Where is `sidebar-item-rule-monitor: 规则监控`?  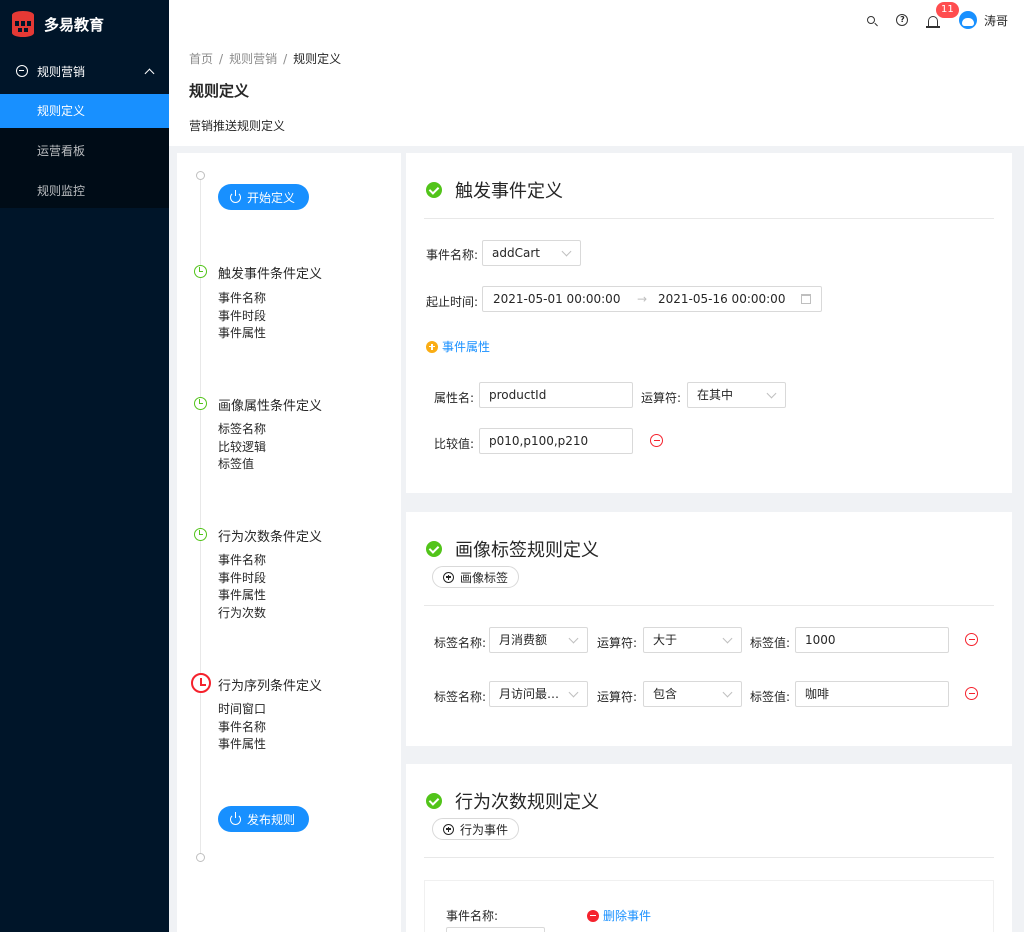 sidebar-item-rule-monitor: 规则监控 is located at coordinates (84, 191).